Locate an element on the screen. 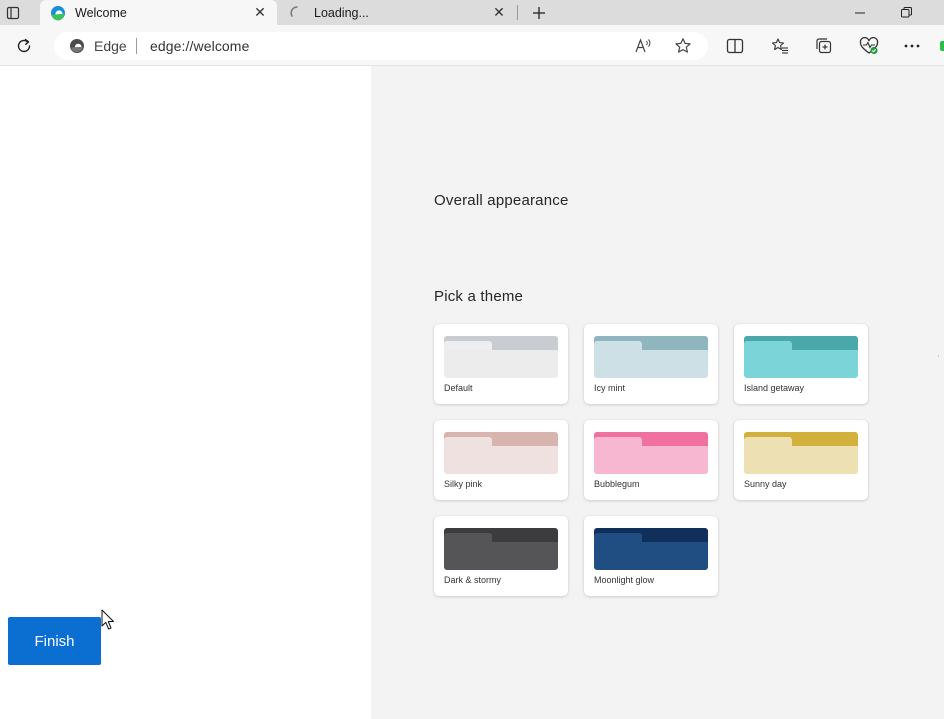  refresh-button is located at coordinates (24, 46).